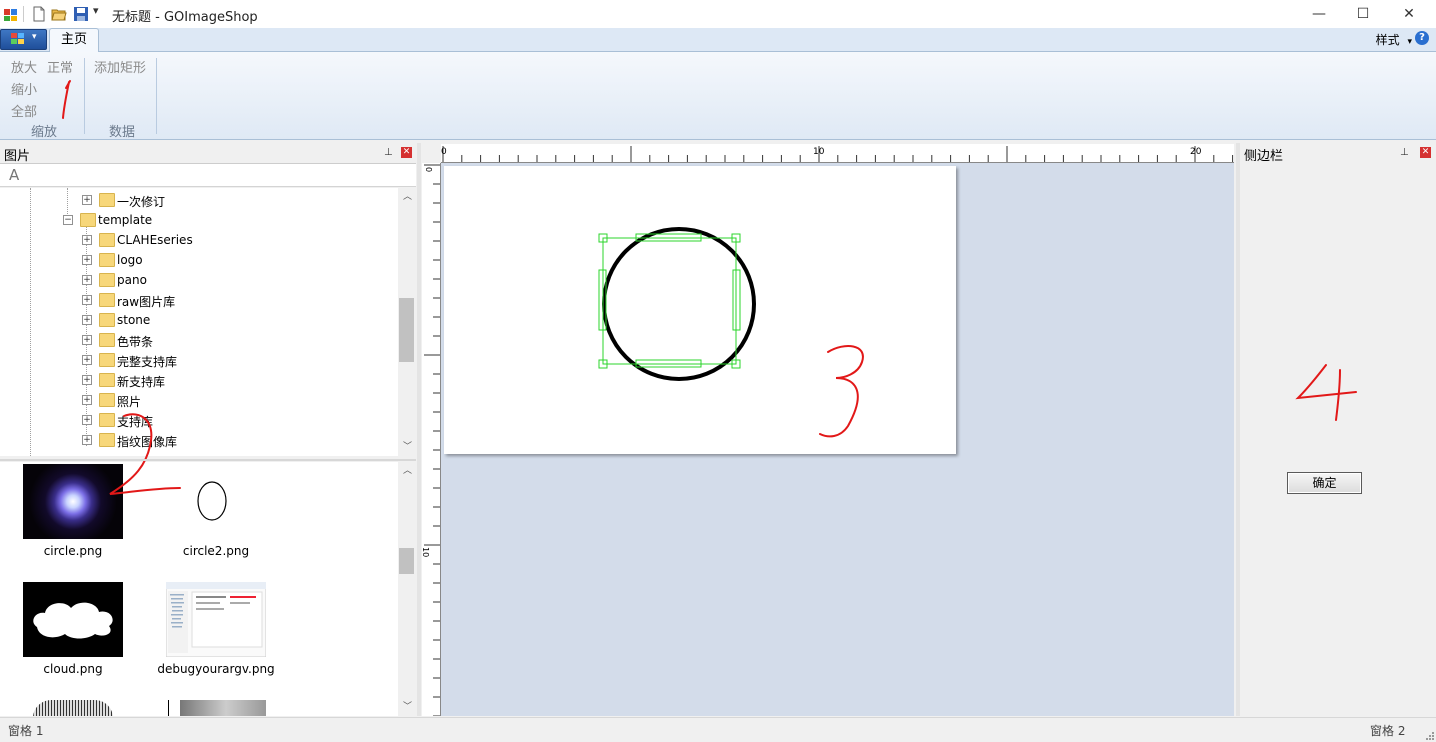 This screenshot has width=1436, height=742. Describe the element at coordinates (199, 240) in the screenshot. I see `tree-item: + CLAHEseries` at that location.